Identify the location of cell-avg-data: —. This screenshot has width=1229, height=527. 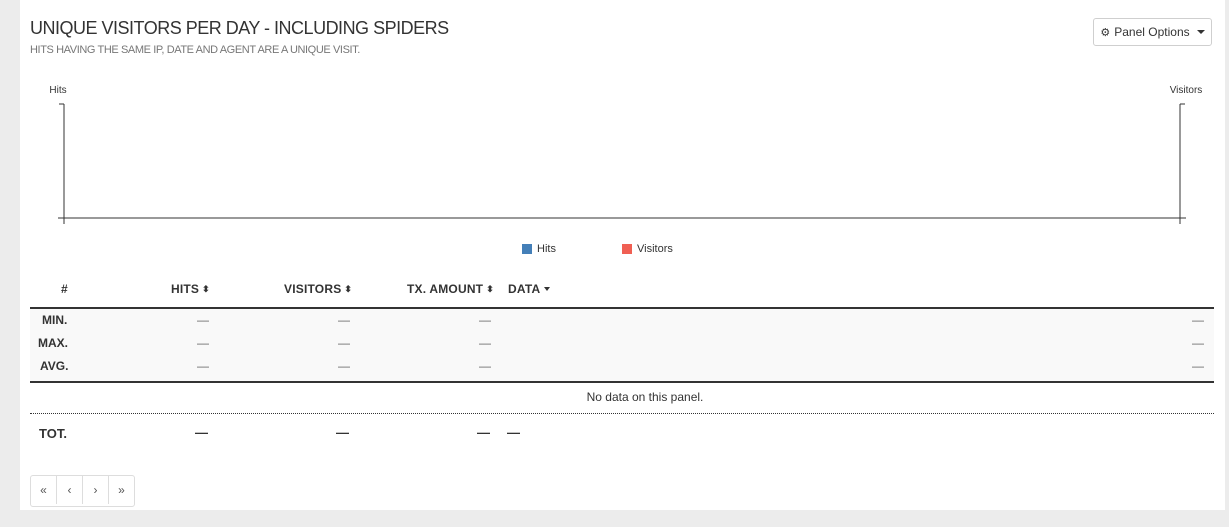
(1198, 366).